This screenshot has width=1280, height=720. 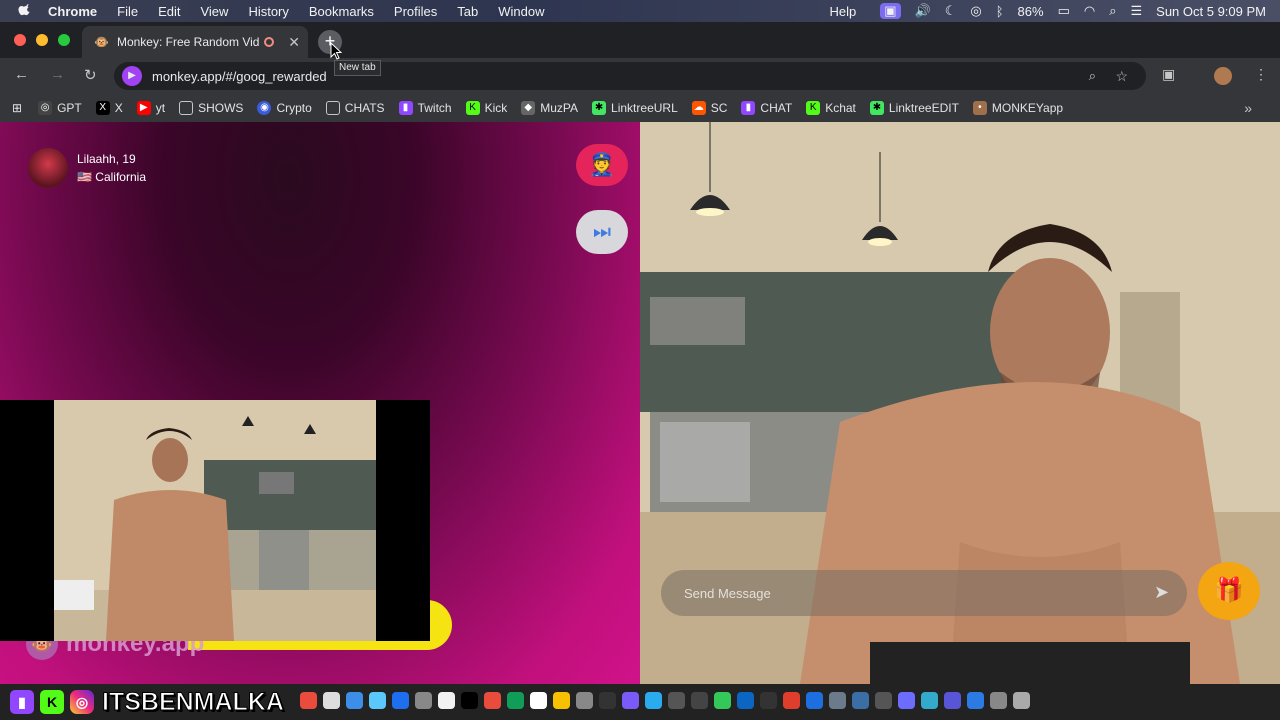 I want to click on menu-chrome: Chrome, so click(x=72, y=11).